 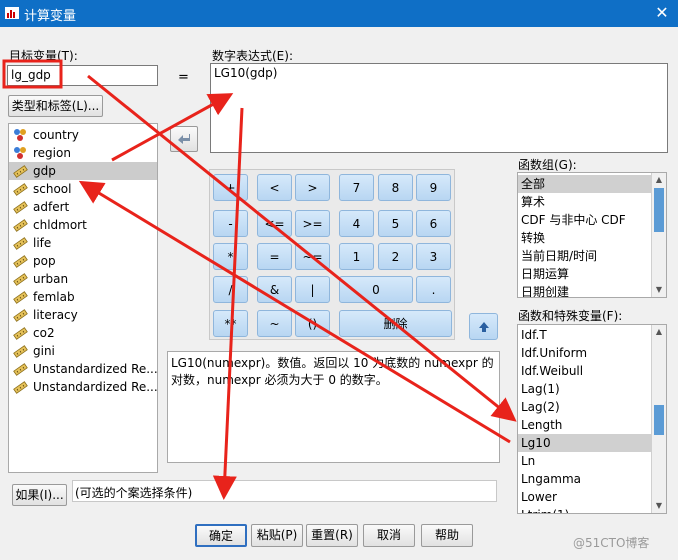 I want to click on variable-name: pop, so click(x=44, y=261).